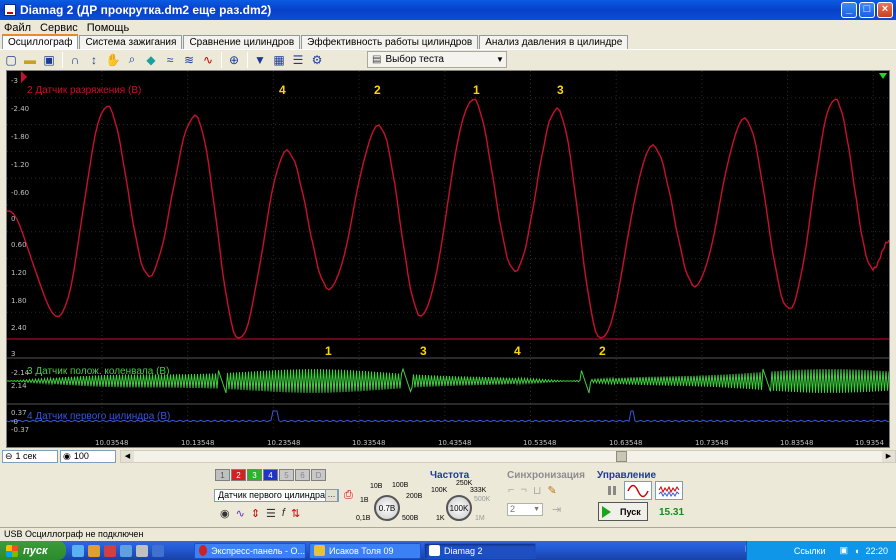  Describe the element at coordinates (423, 351) in the screenshot. I see `cylinder-label: 3` at that location.